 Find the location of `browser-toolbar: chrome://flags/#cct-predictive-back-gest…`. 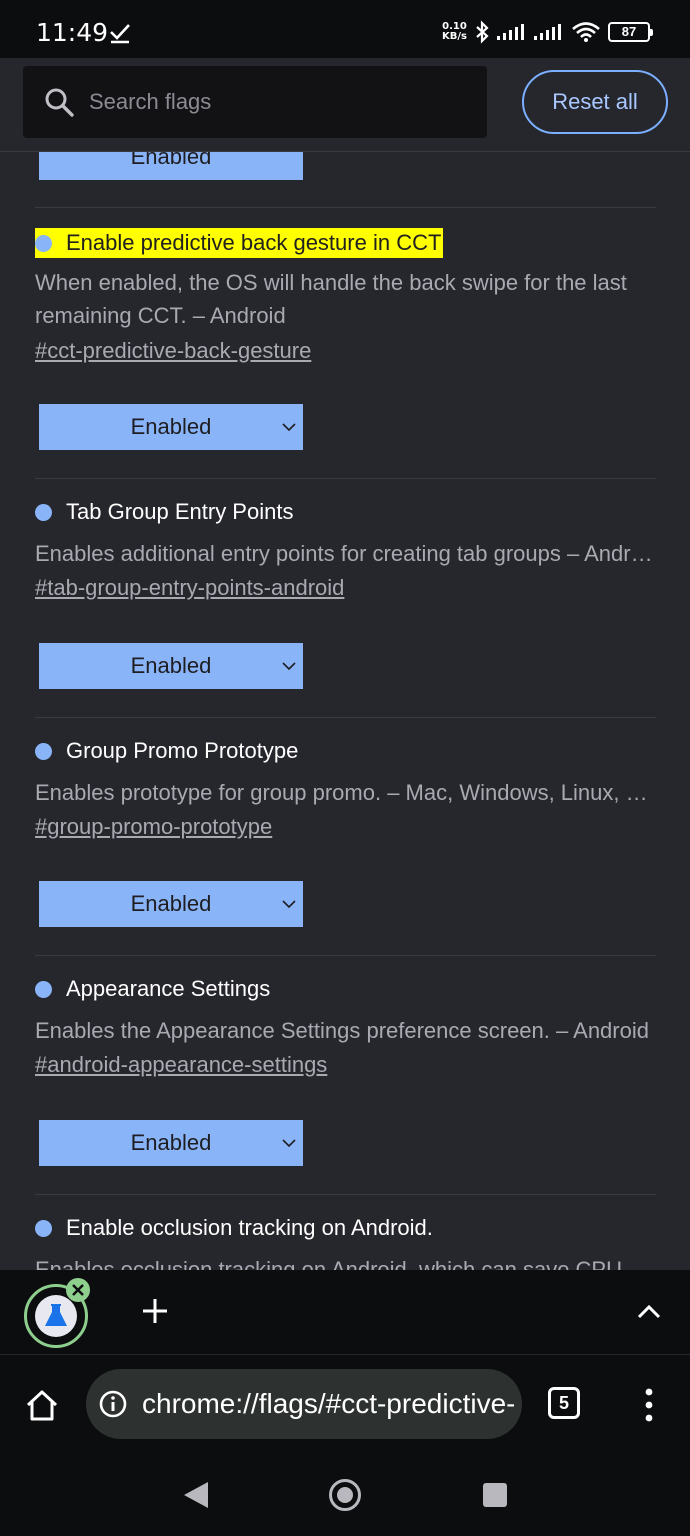

browser-toolbar: chrome://flags/#cct-predictive-back-gest… is located at coordinates (345, 1403).